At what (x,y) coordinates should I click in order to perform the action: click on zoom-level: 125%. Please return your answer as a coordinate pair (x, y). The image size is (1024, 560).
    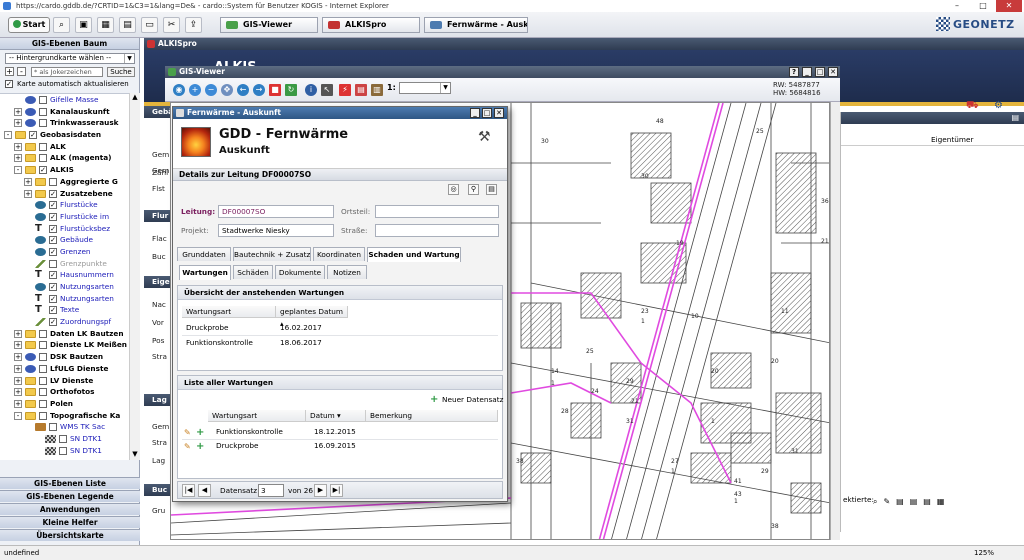
    Looking at the image, I should click on (984, 553).